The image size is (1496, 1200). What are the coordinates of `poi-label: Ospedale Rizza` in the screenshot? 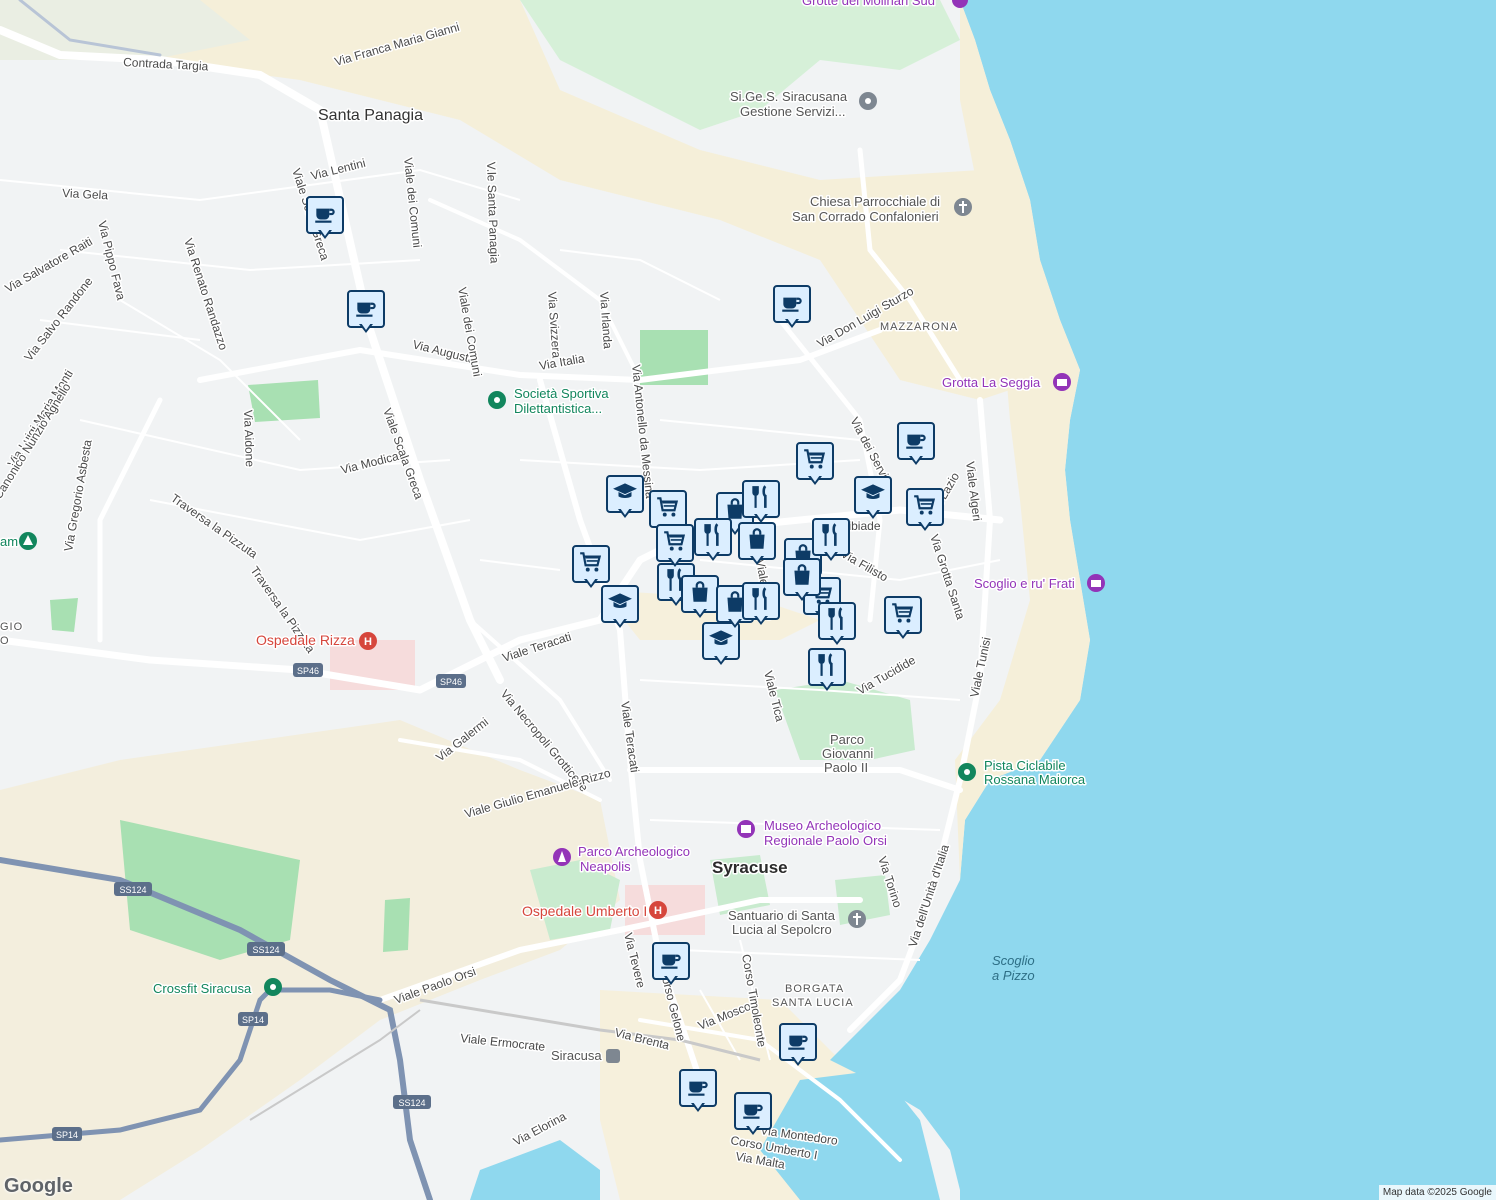 It's located at (305, 640).